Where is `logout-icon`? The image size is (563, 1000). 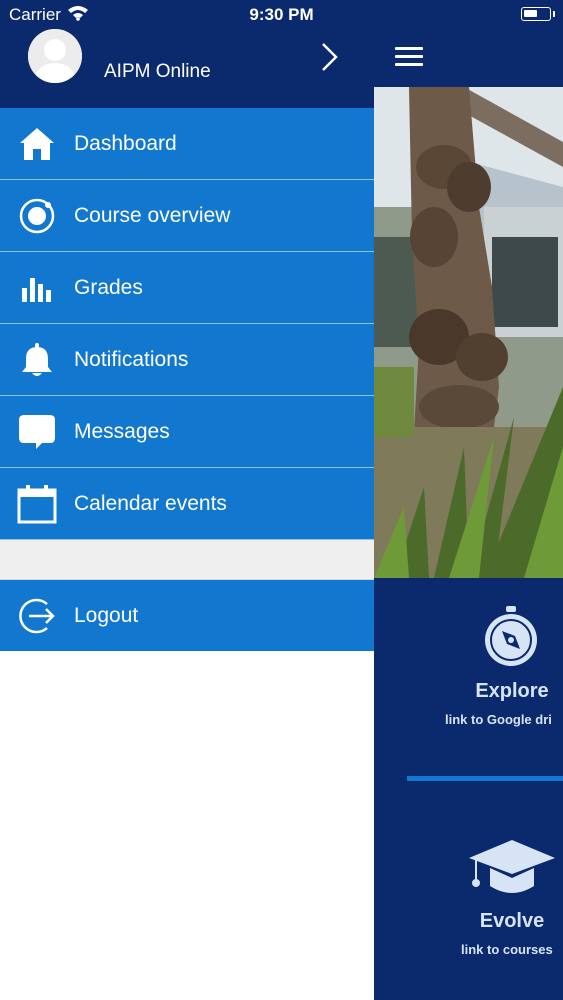 logout-icon is located at coordinates (37, 616).